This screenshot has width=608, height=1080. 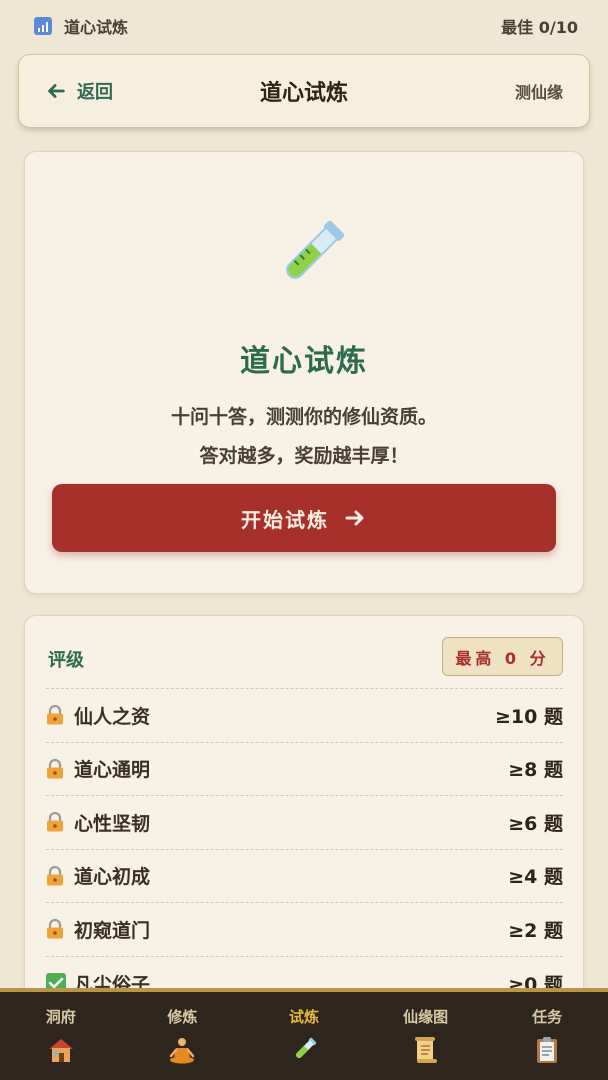 What do you see at coordinates (502, 656) in the screenshot?
I see `best-score-badge: 最高 0 分` at bounding box center [502, 656].